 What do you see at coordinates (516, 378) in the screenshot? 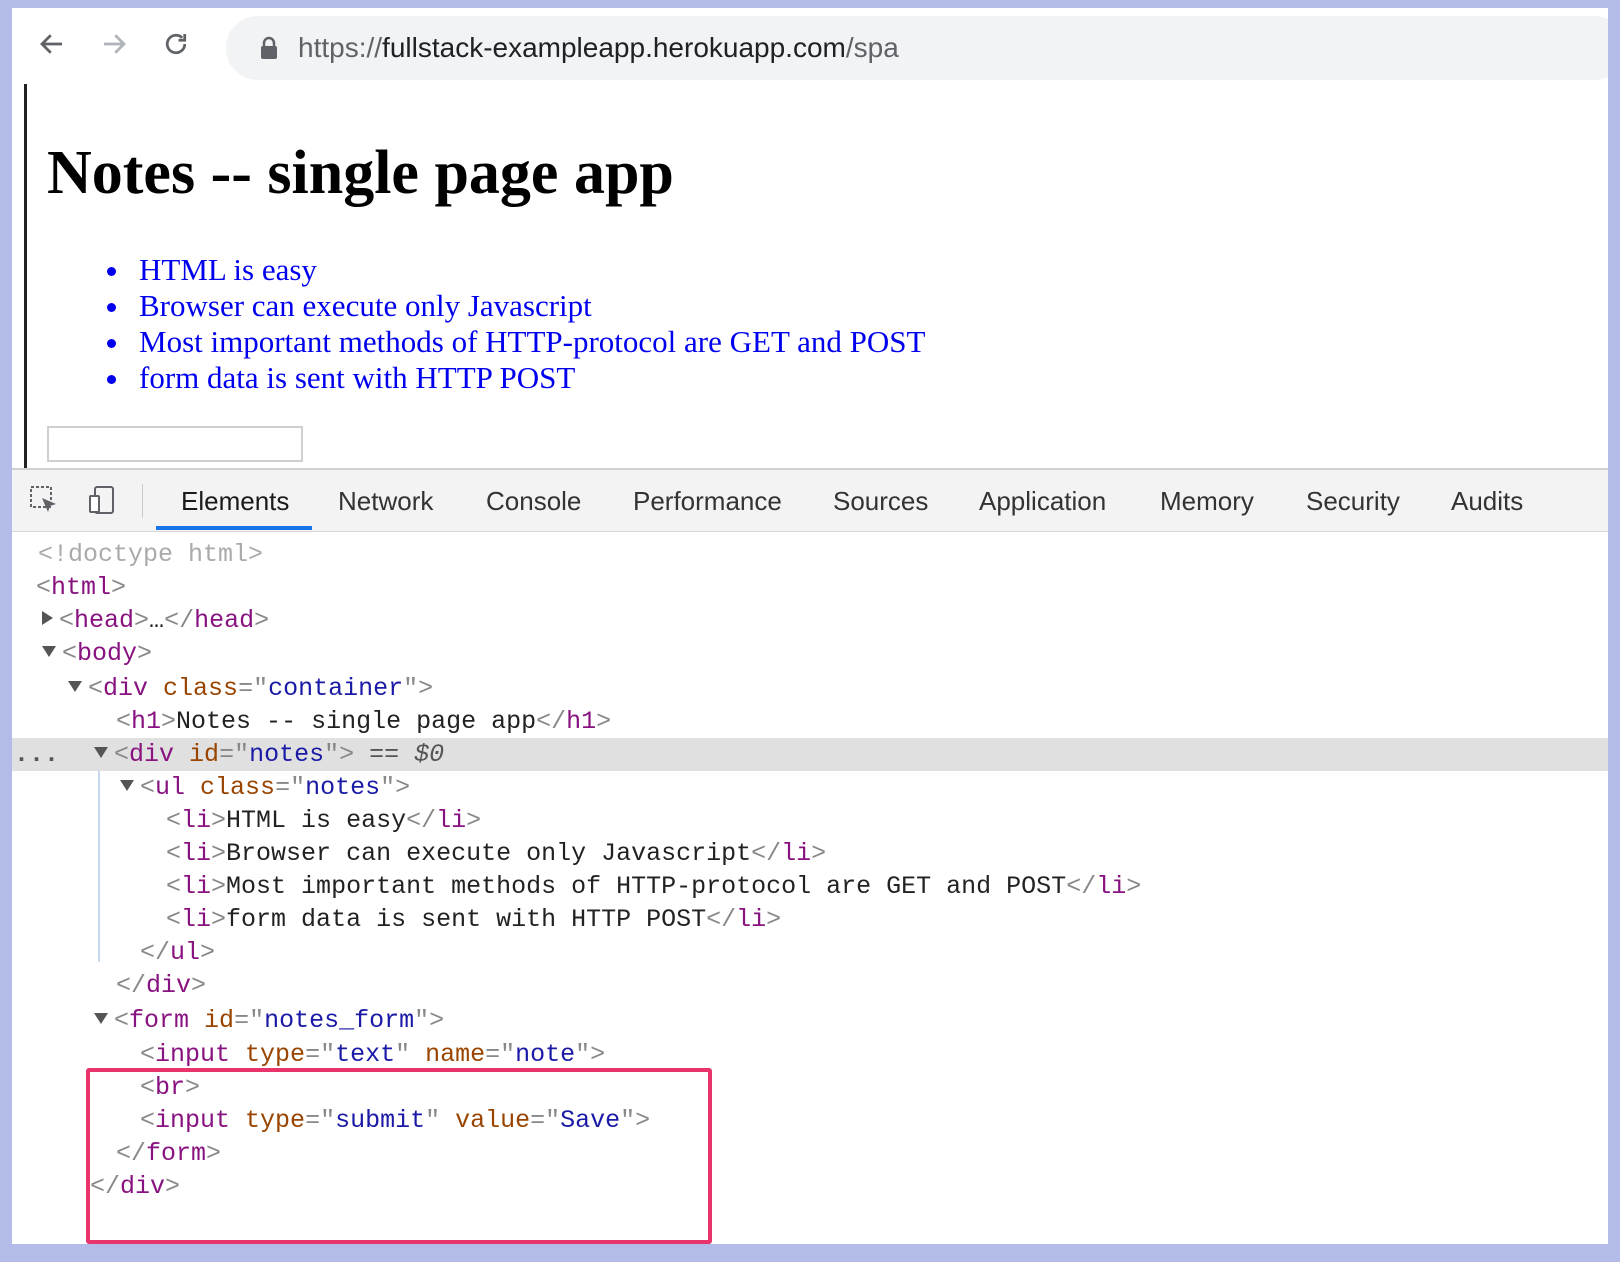
I see `note-item: form data is sent with HTTP POST` at bounding box center [516, 378].